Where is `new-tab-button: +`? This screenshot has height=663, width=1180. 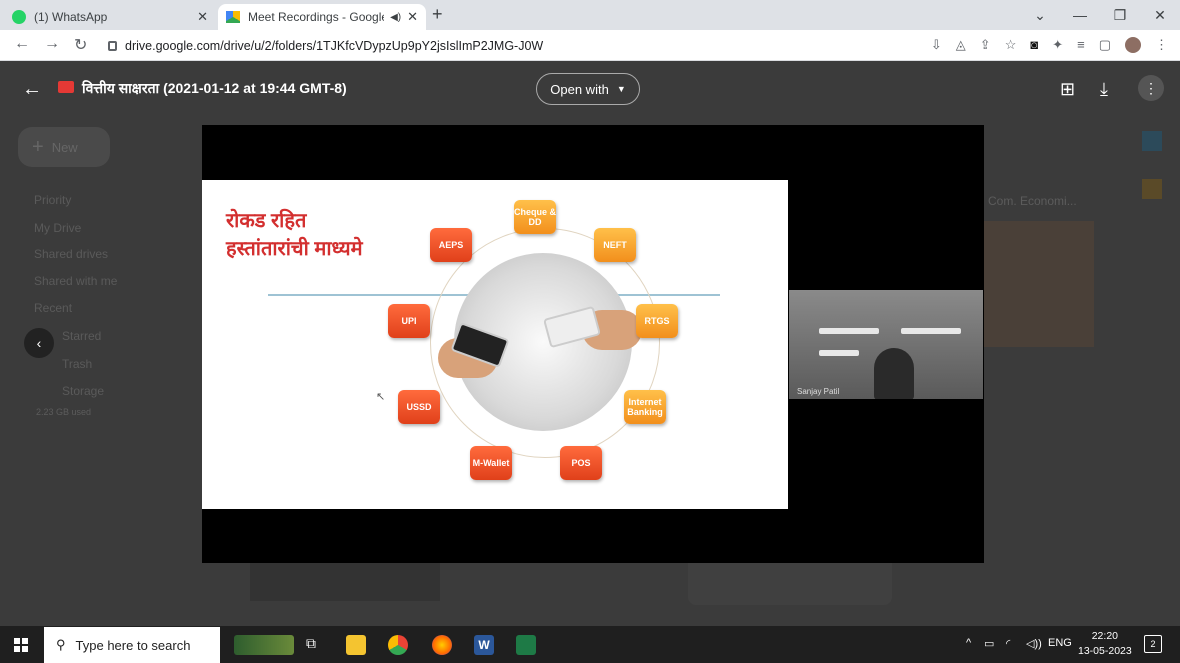
new-tab-button: + is located at coordinates (437, 14).